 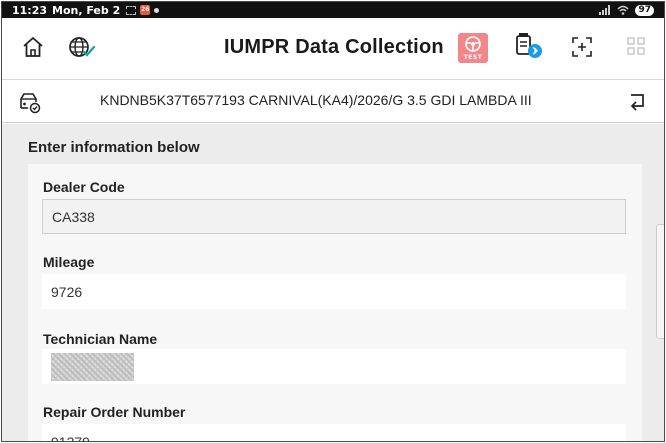 I want to click on status-date: Mon, Feb 2, so click(x=86, y=10).